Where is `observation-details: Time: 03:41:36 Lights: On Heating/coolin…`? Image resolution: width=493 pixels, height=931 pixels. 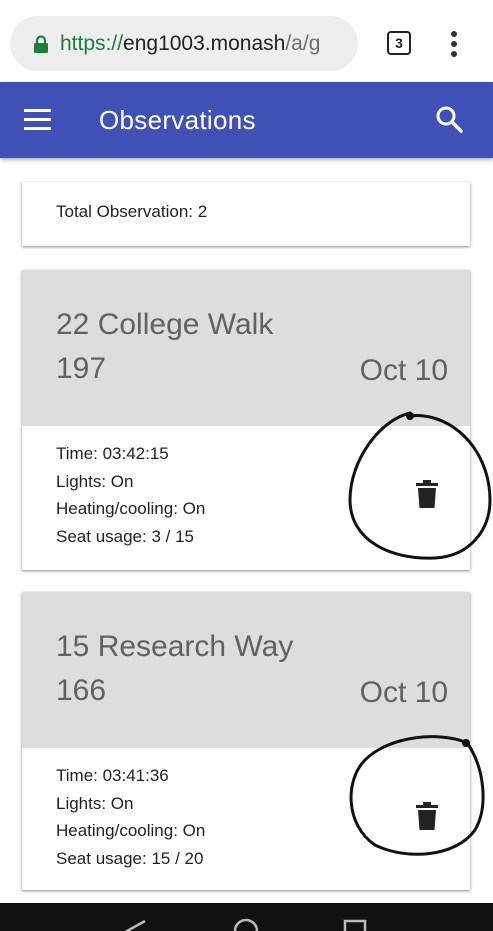
observation-details: Time: 03:41:36 Lights: On Heating/coolin… is located at coordinates (246, 820).